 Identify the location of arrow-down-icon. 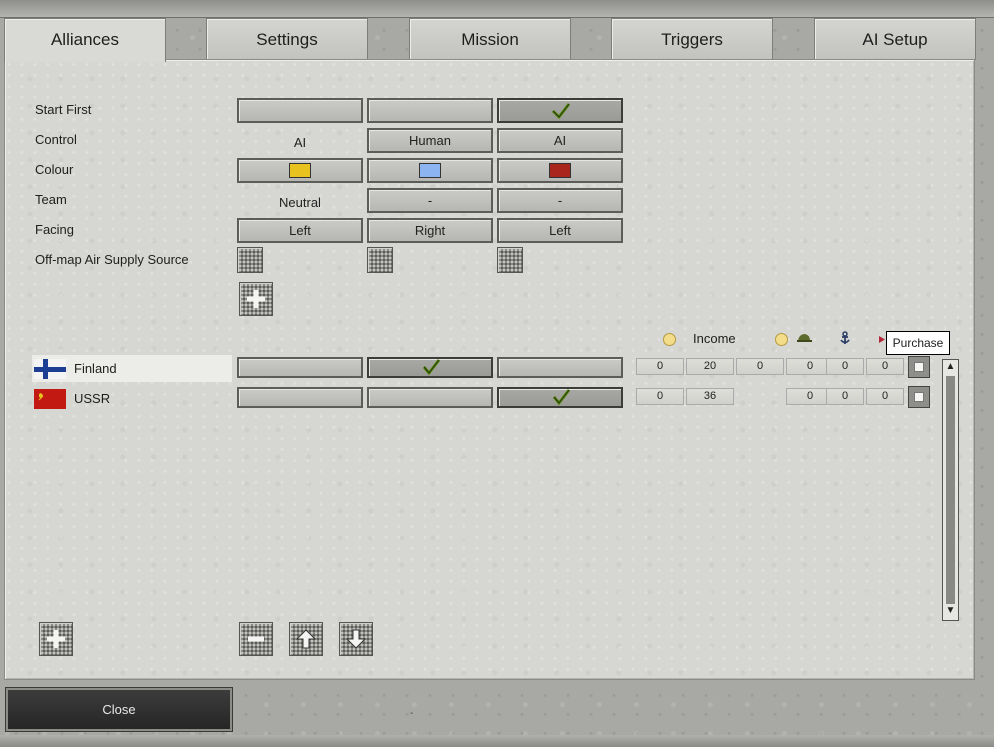
(356, 639).